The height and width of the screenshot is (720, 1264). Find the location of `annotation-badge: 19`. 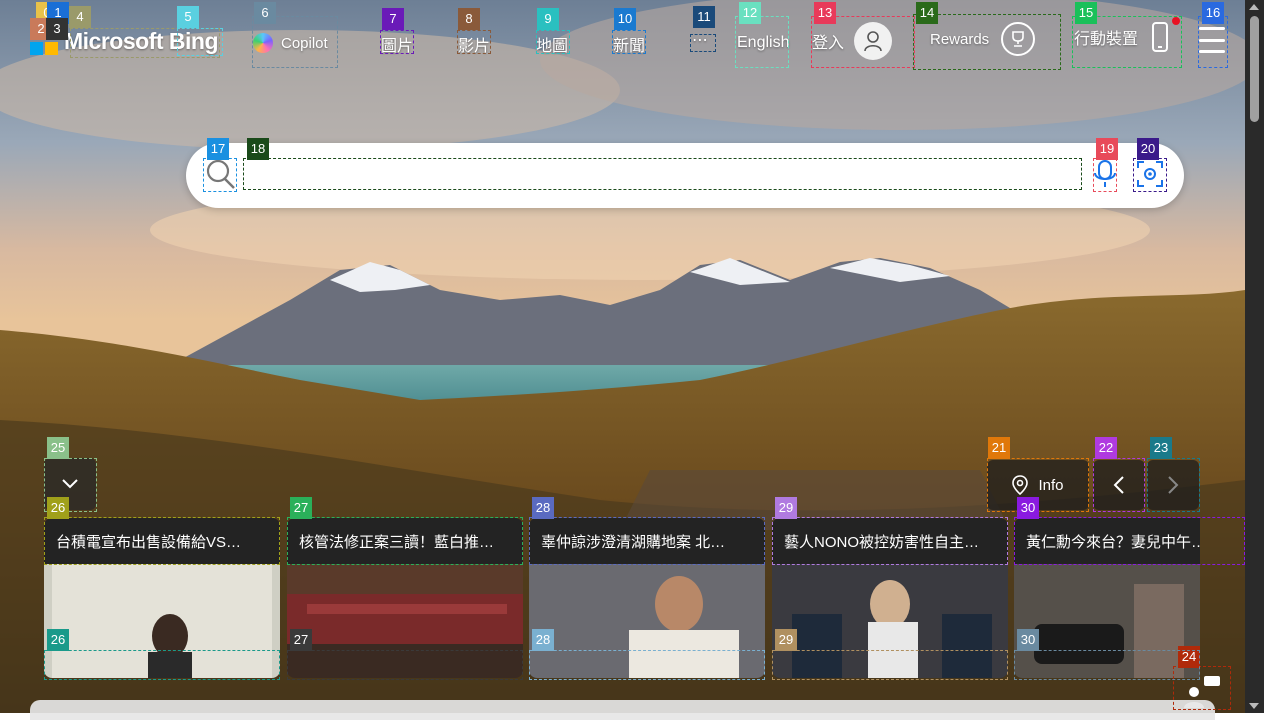

annotation-badge: 19 is located at coordinates (1107, 149).